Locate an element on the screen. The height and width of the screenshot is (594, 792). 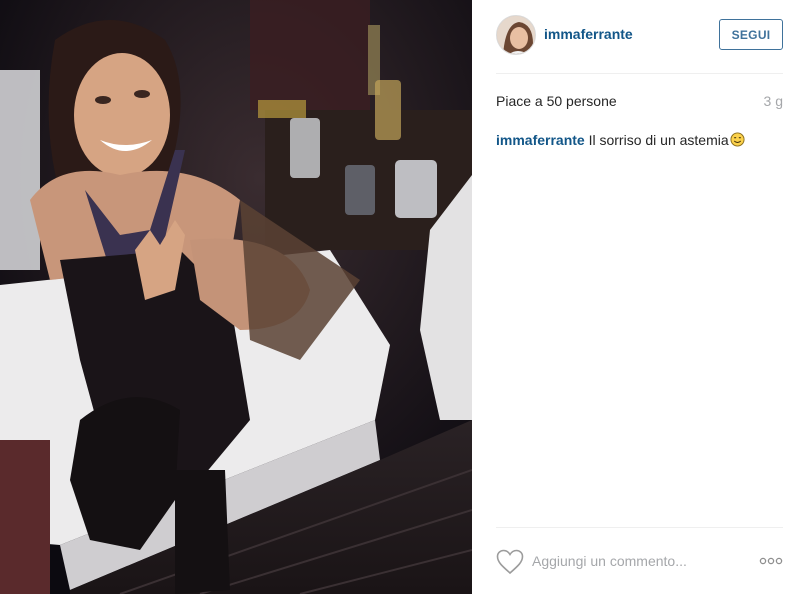
caption-text: Il sorriso di un astemia is located at coordinates (658, 140).